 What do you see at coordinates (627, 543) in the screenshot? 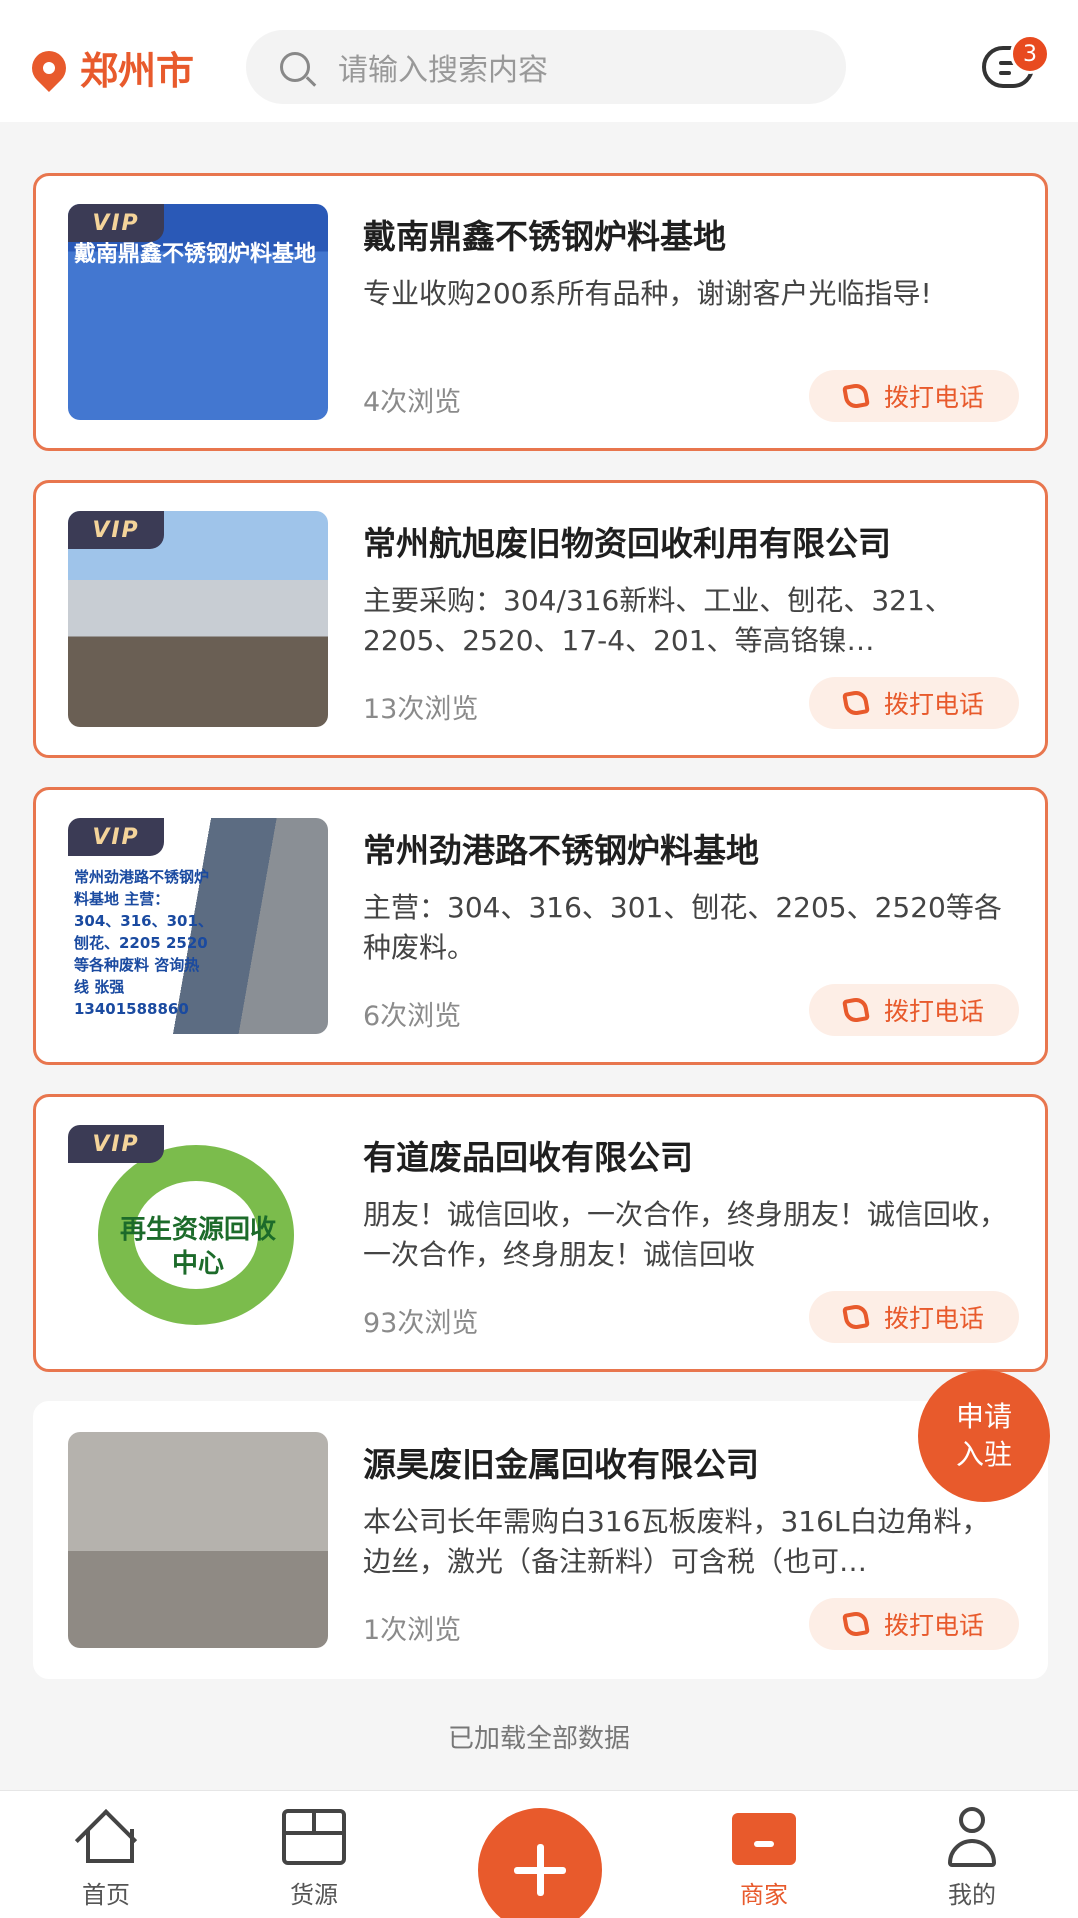
I see `merchant-name: 常州航旭废旧物资回收利用有限公司` at bounding box center [627, 543].